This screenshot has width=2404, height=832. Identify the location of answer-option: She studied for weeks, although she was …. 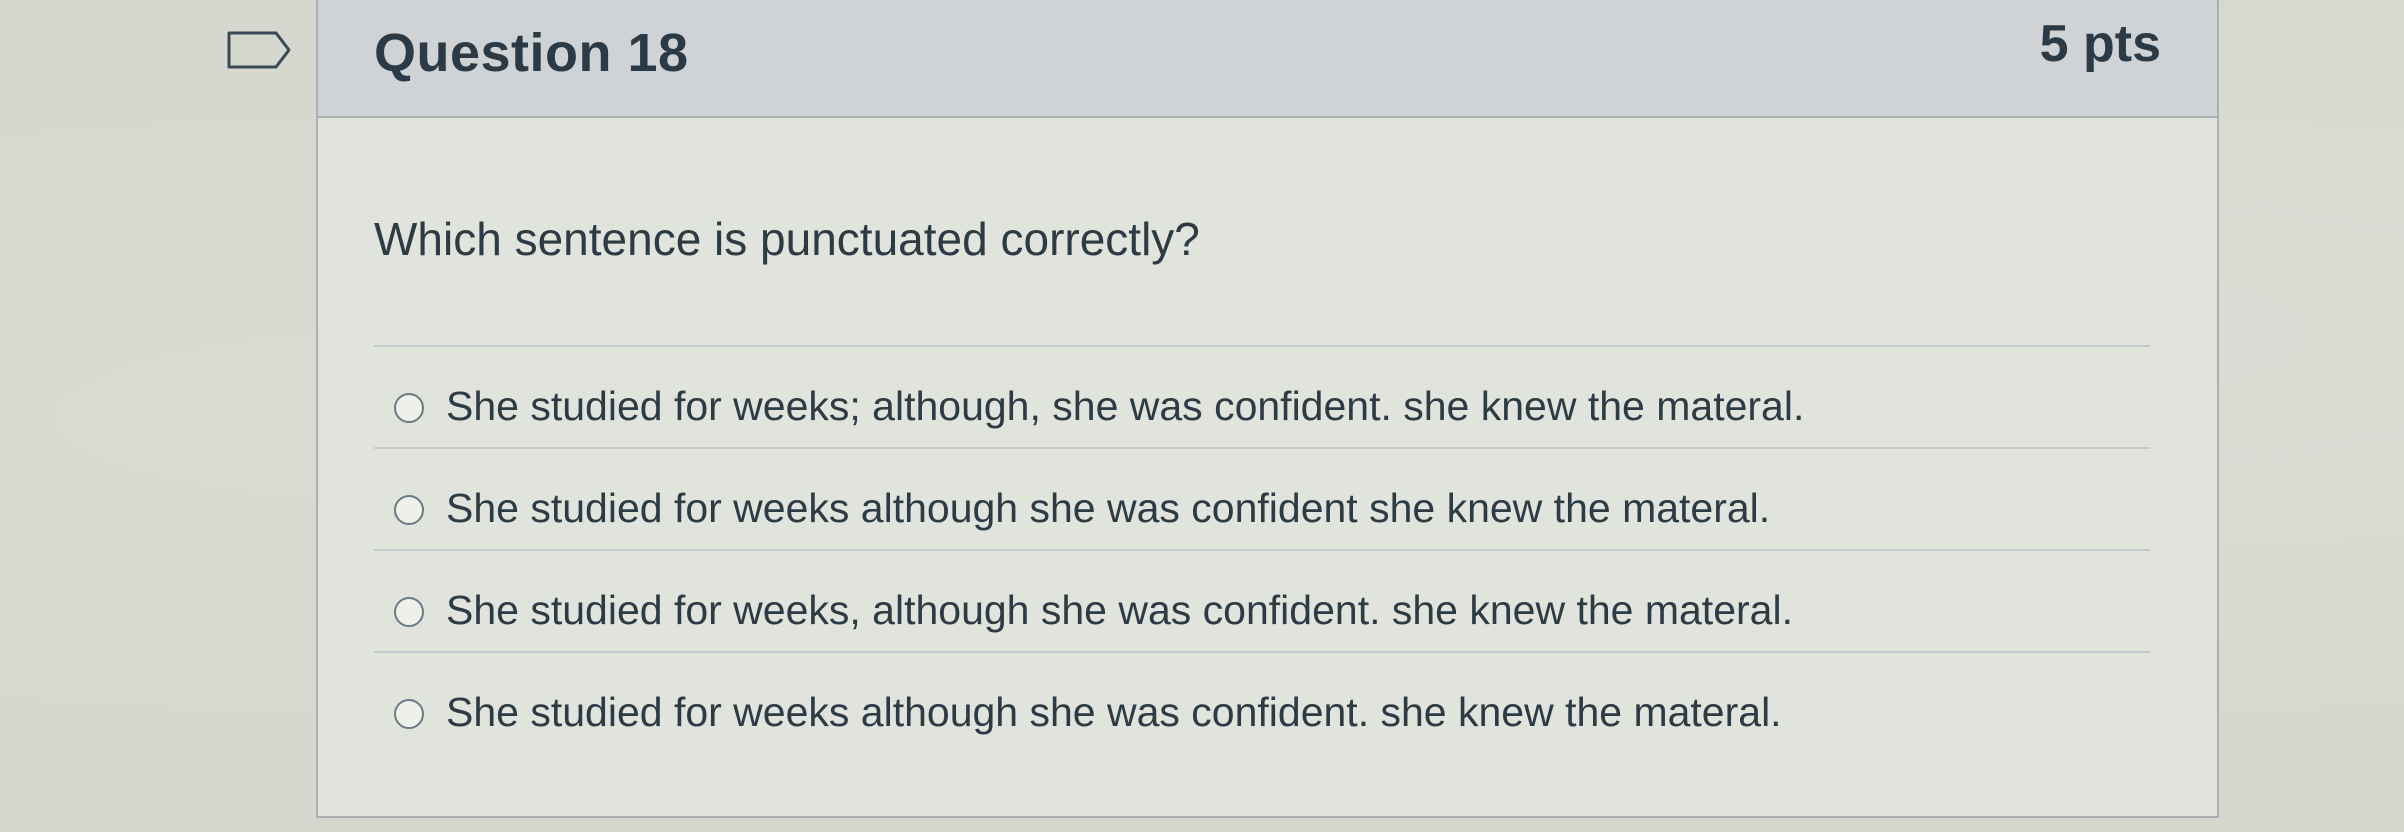
(1262, 600).